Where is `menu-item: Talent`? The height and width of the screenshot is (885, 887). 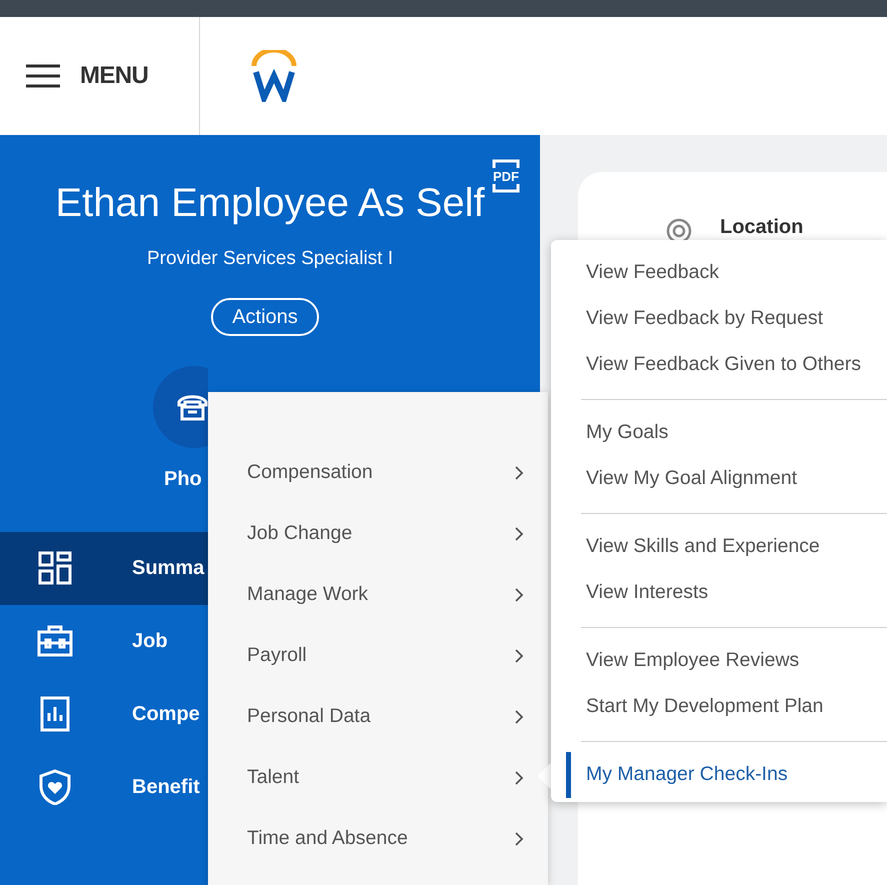
menu-item: Talent is located at coordinates (378, 777).